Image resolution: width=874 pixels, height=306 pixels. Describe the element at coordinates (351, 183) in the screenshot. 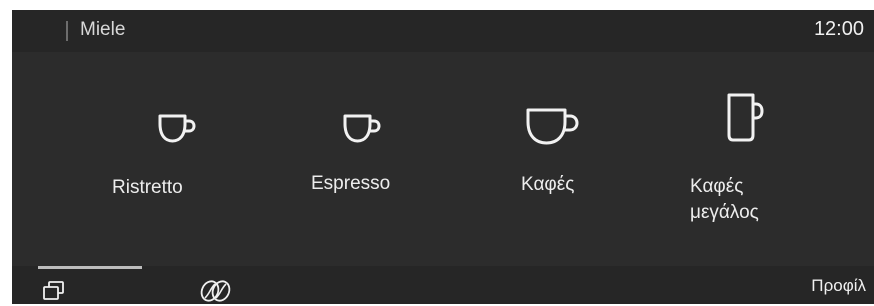

I see `drink-label: Espresso` at that location.